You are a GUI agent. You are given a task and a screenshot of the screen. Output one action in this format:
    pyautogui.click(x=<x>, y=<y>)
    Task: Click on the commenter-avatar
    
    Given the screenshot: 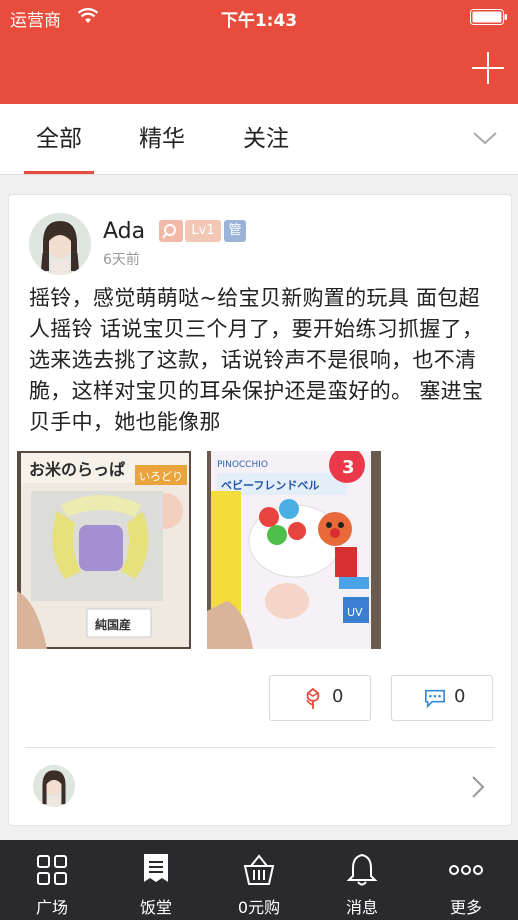 What is the action you would take?
    pyautogui.click(x=54, y=786)
    